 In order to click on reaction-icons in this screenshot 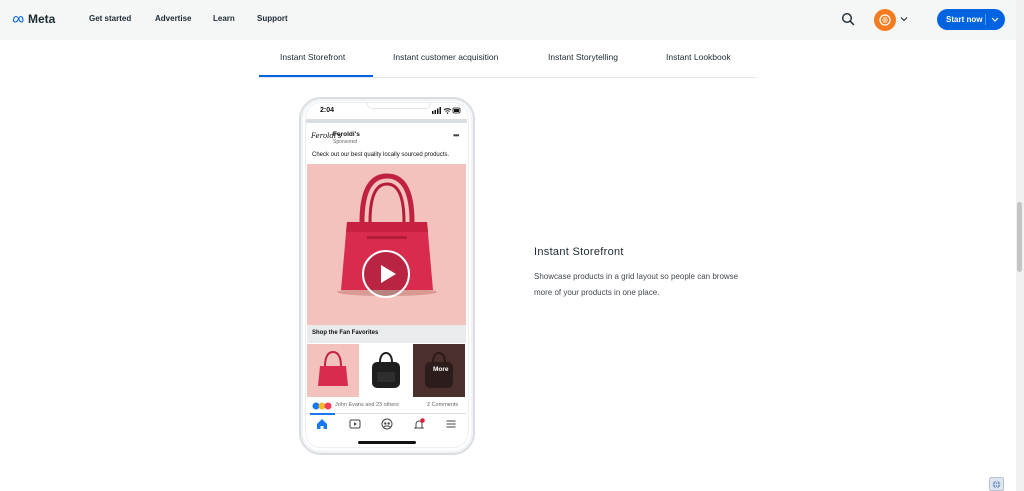, I will do `click(322, 406)`.